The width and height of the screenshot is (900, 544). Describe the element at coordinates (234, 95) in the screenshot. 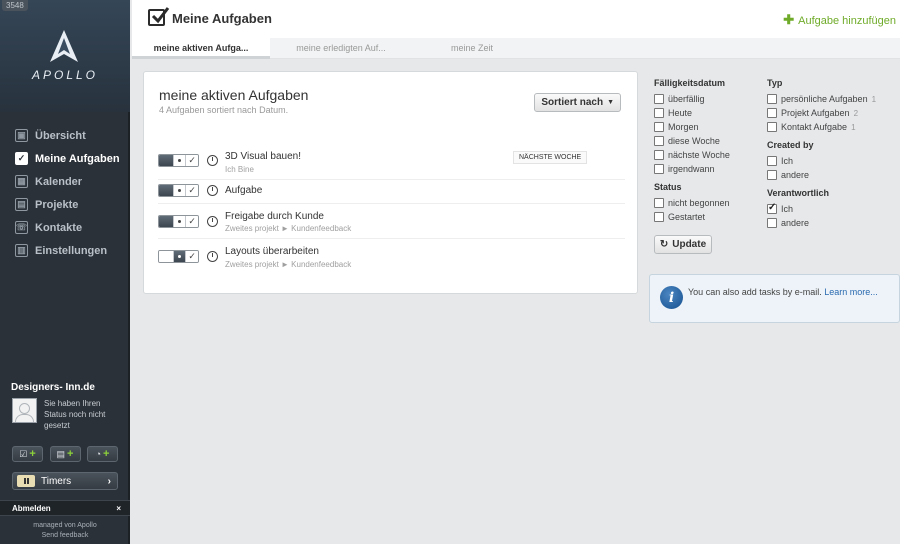

I see `panel-title: meine aktiven Aufgaben` at that location.